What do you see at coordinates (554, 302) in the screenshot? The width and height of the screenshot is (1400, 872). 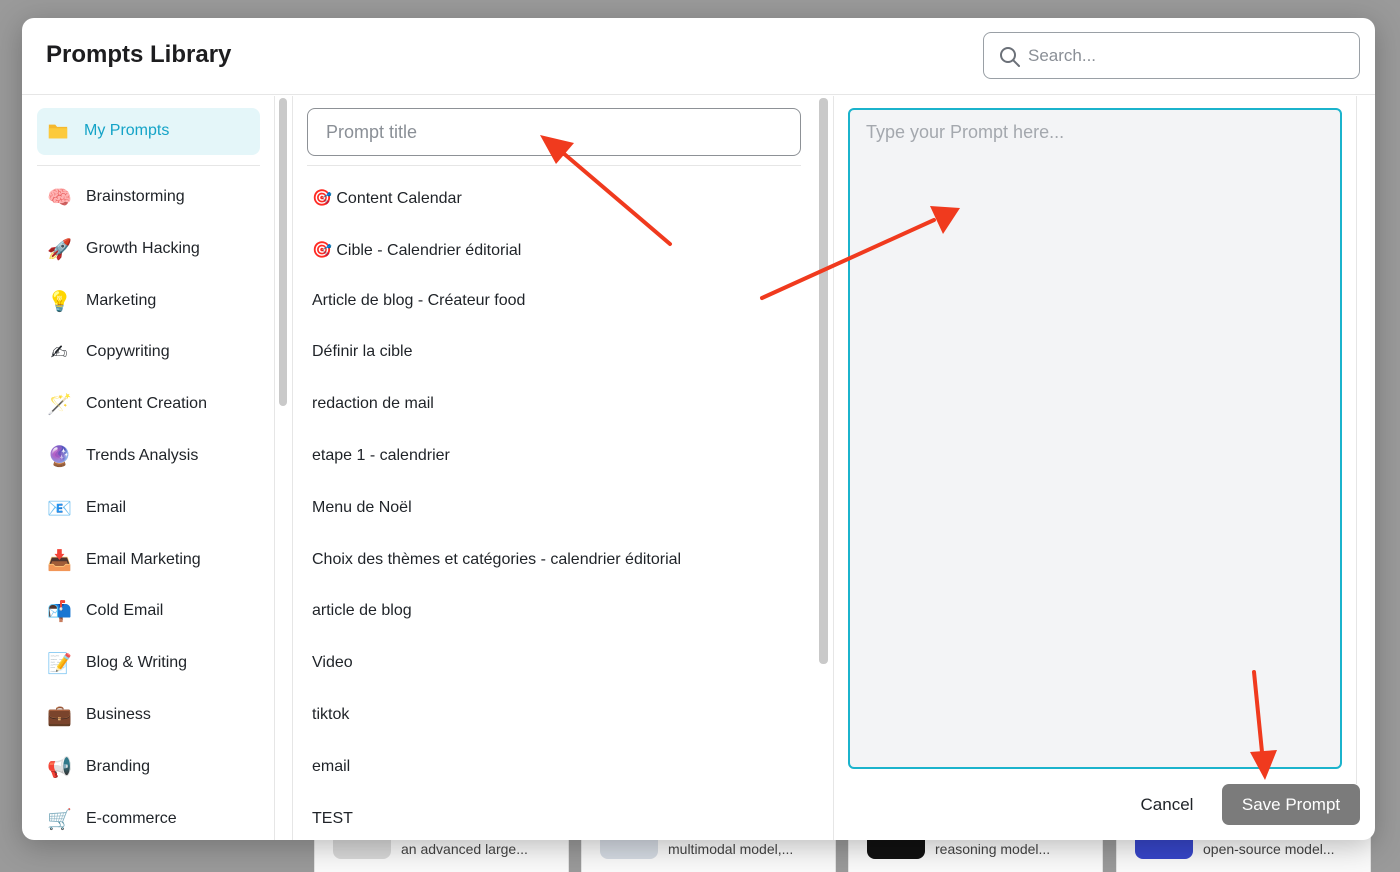 I see `prompt-list-item: Article de blog - Créateur food` at bounding box center [554, 302].